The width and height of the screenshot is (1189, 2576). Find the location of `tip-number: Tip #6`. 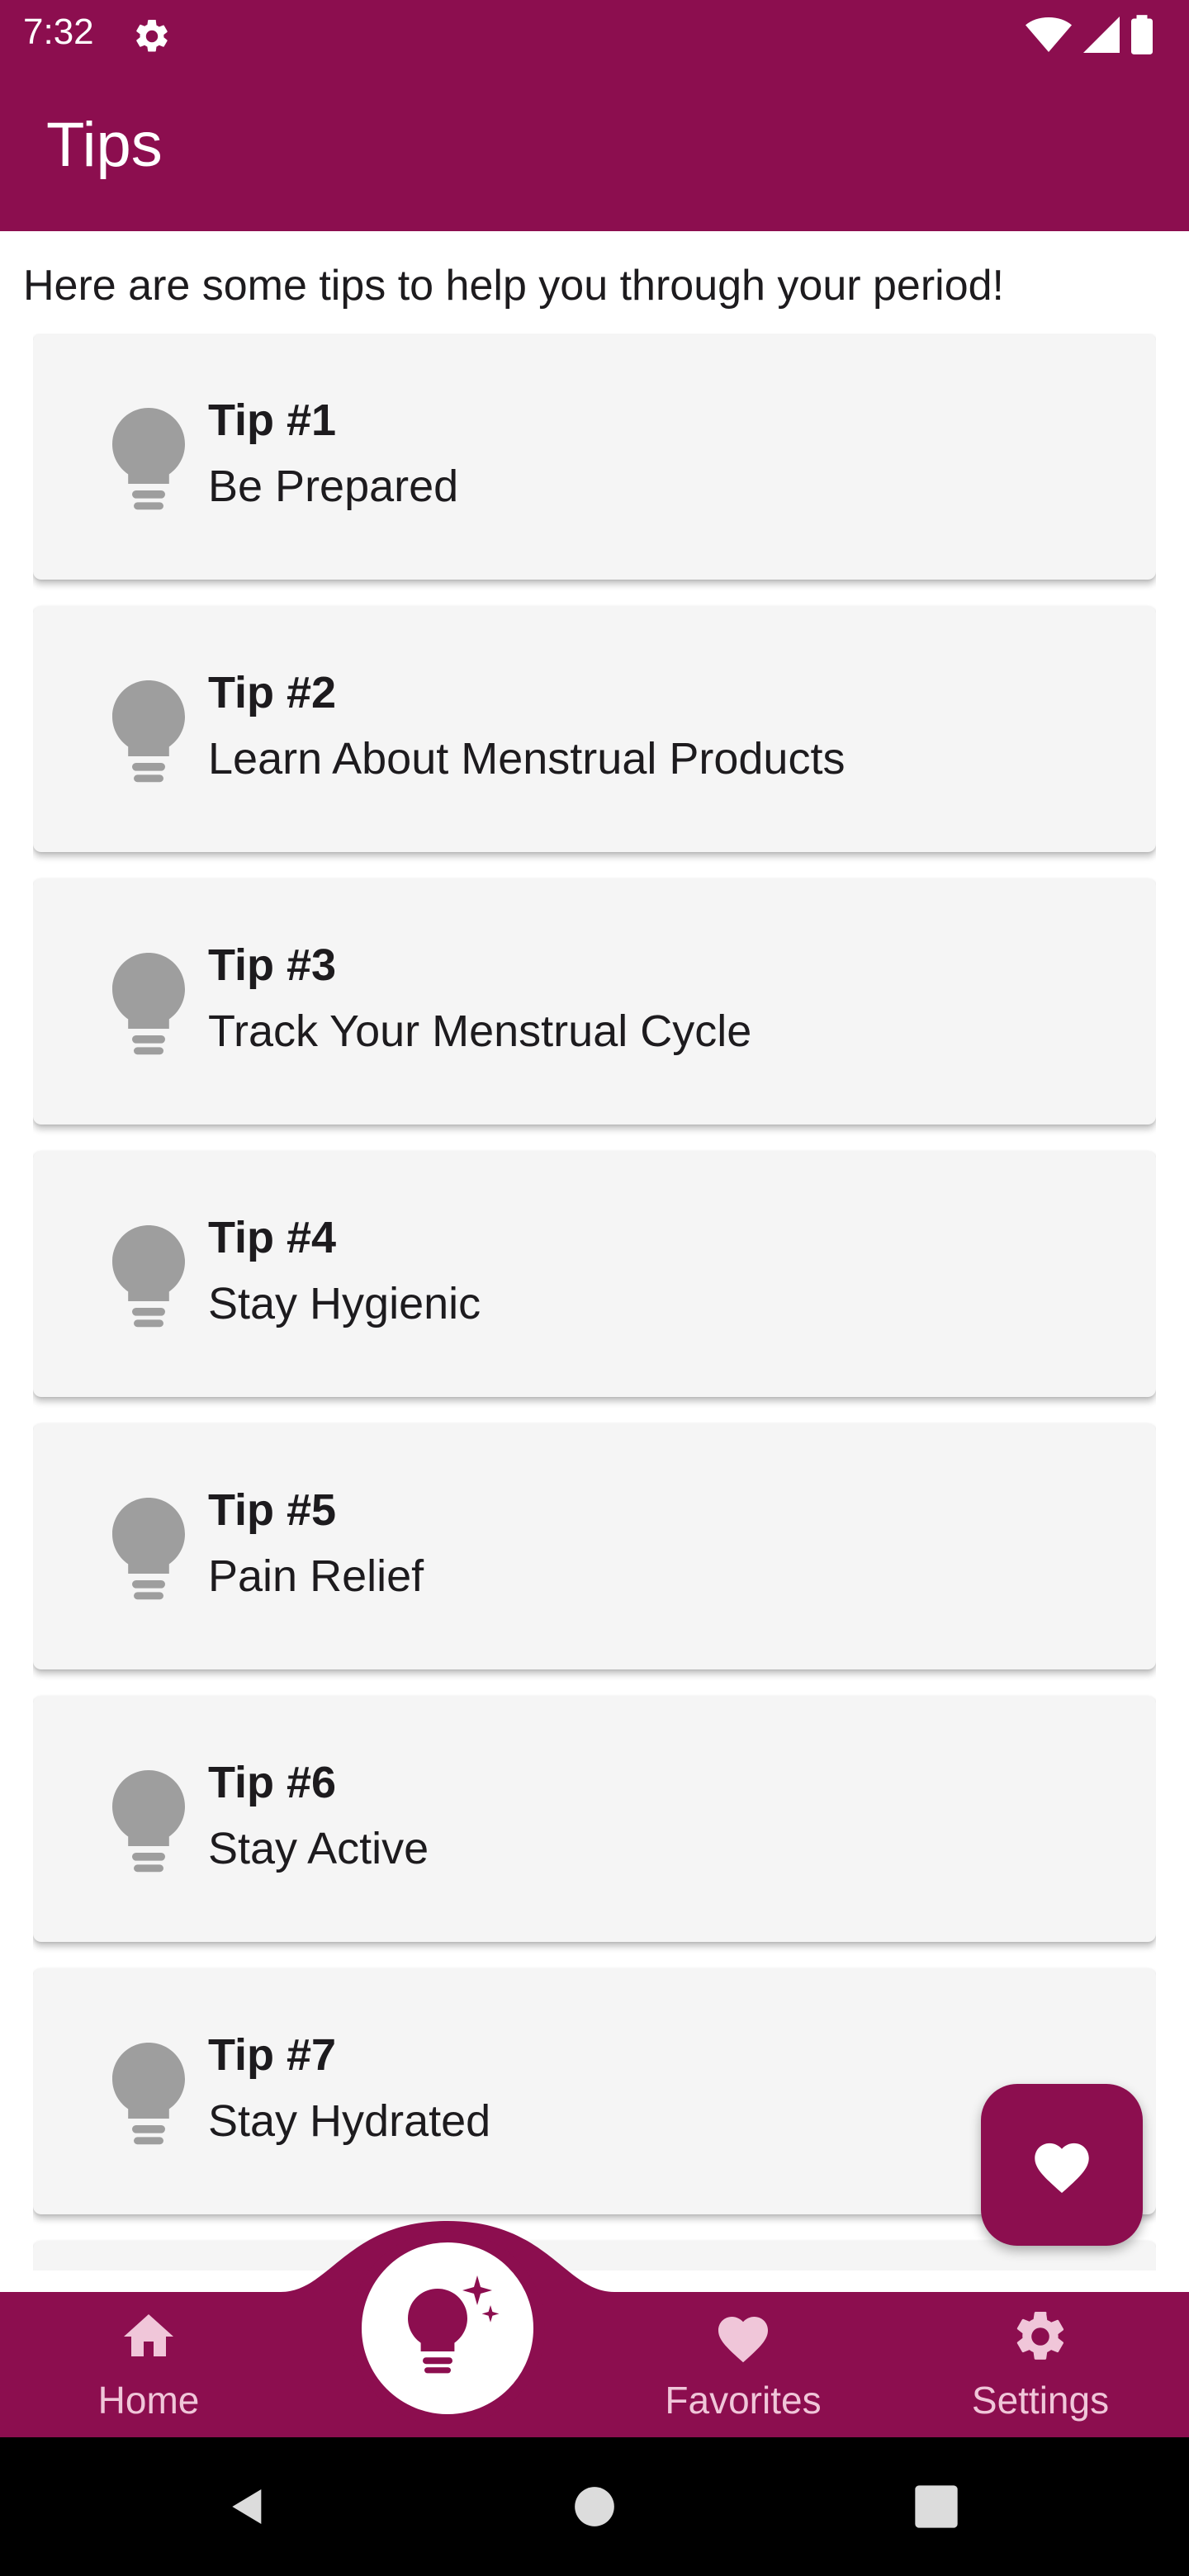

tip-number: Tip #6 is located at coordinates (272, 1782).